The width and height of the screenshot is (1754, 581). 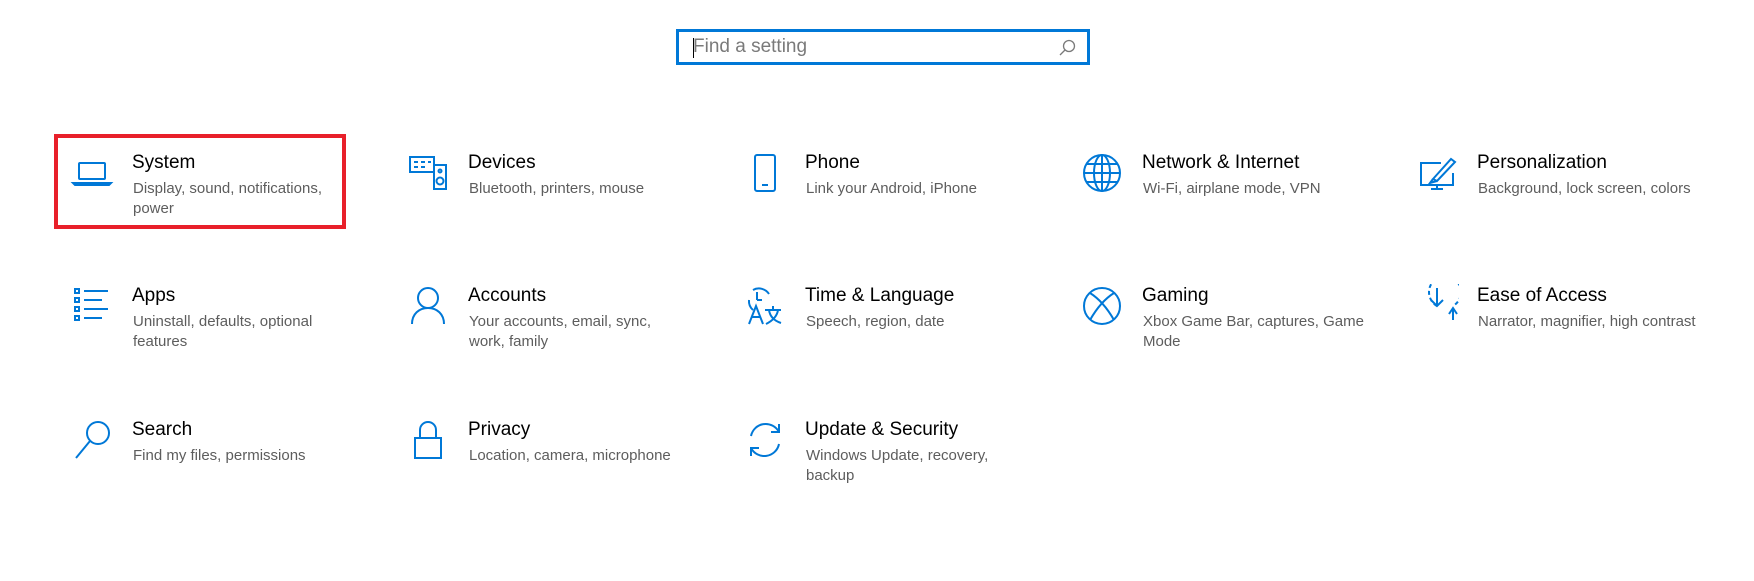 I want to click on tile-title: Personalization, so click(x=1542, y=162).